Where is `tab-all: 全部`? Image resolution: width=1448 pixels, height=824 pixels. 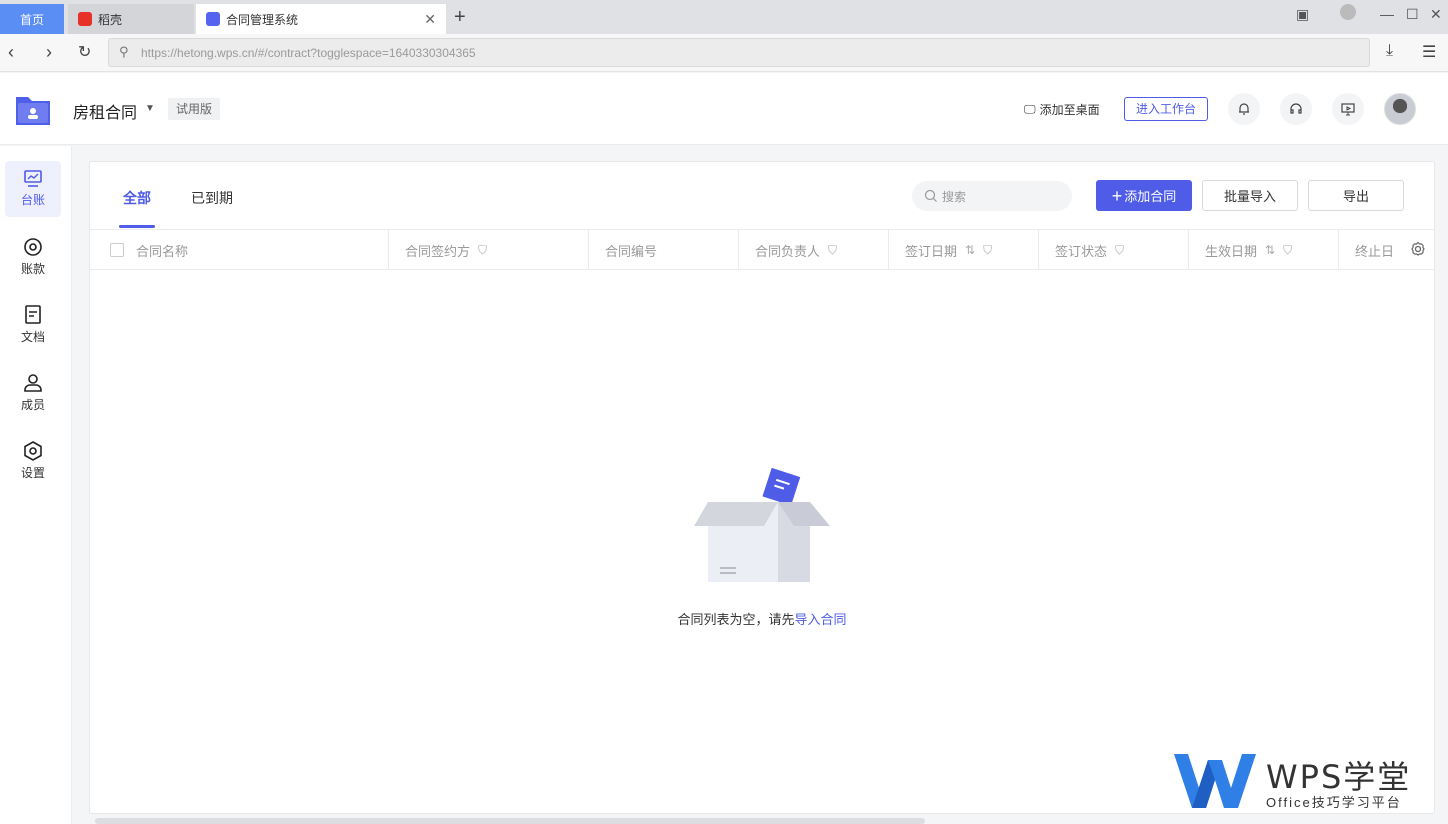
tab-all: 全部 is located at coordinates (137, 198).